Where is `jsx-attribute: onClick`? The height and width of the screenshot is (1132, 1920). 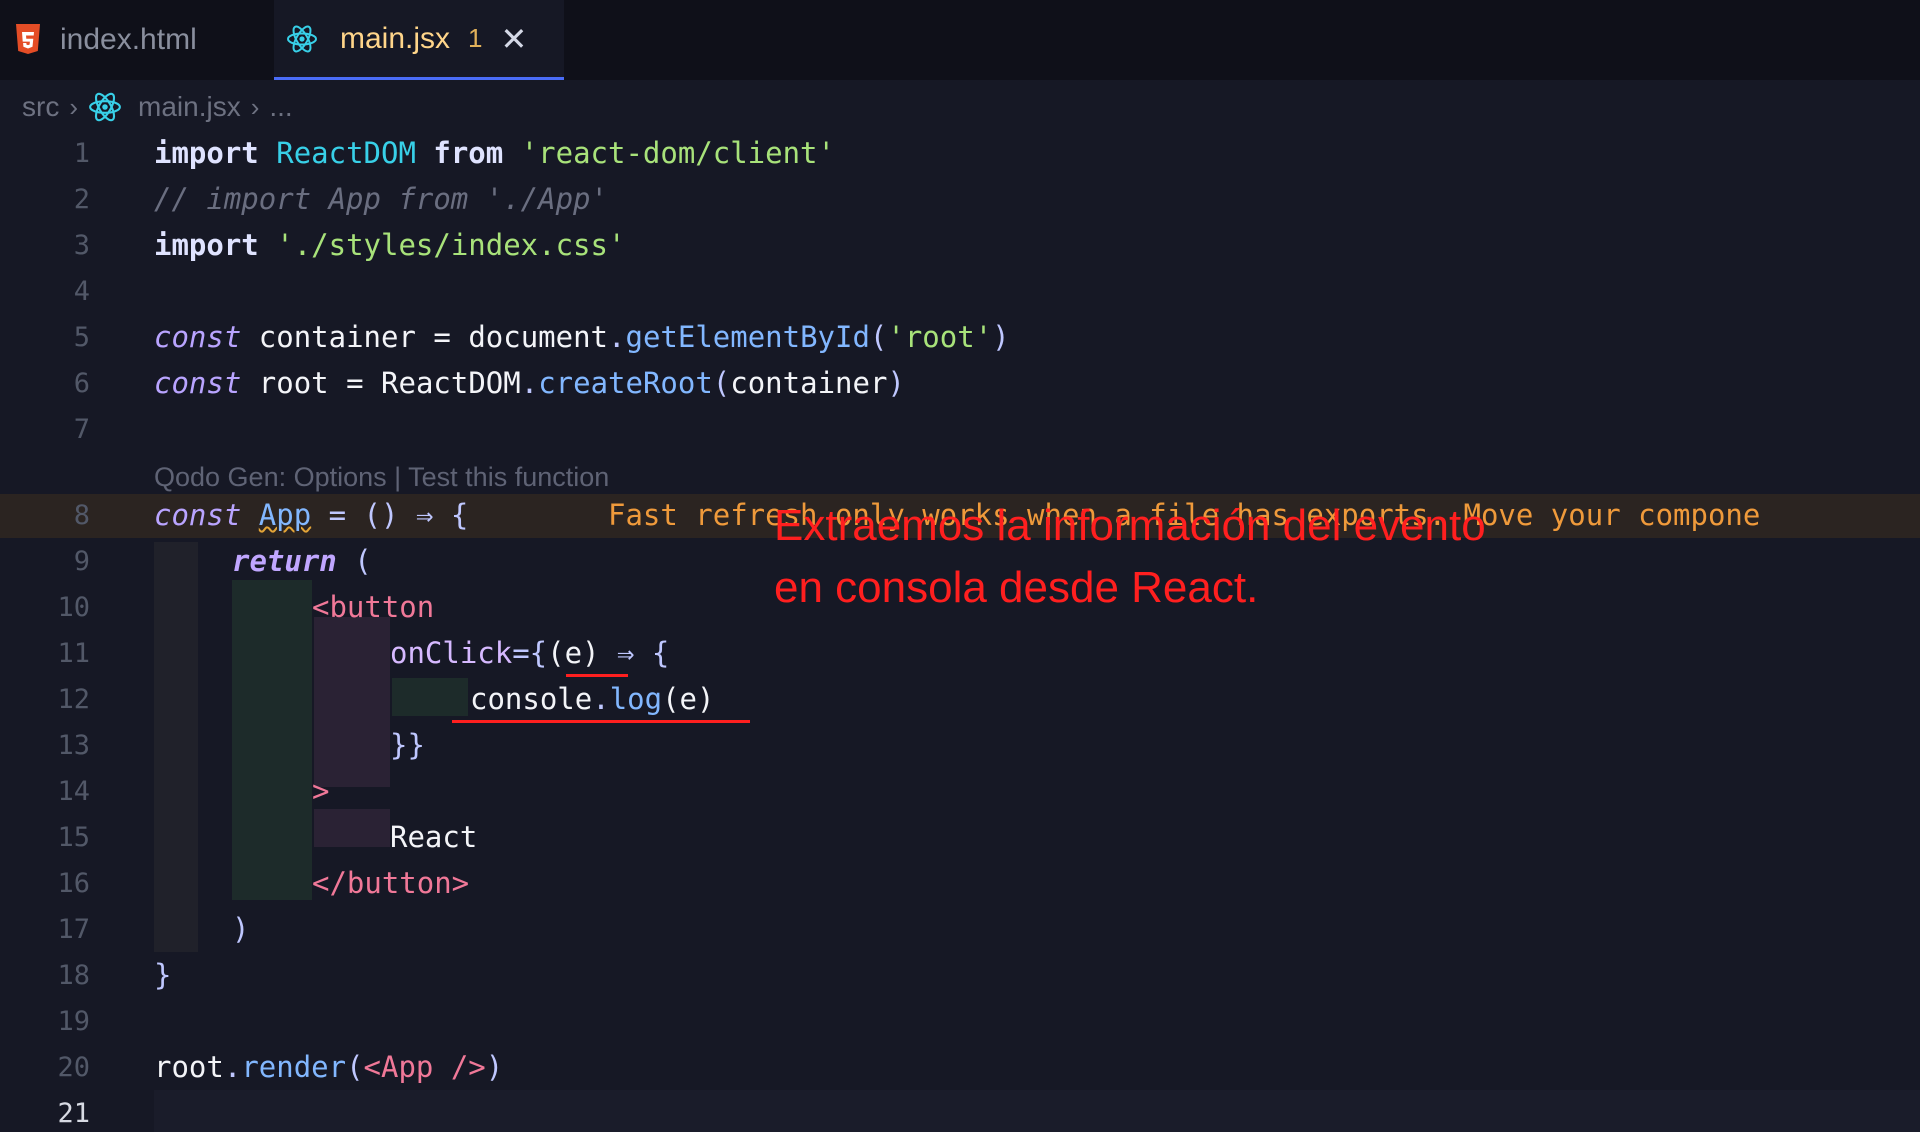 jsx-attribute: onClick is located at coordinates (451, 653).